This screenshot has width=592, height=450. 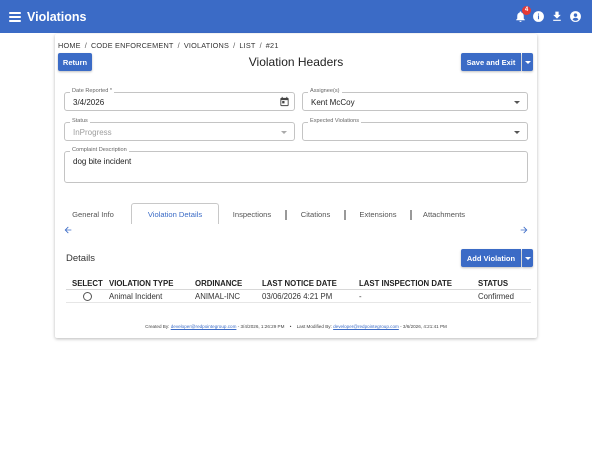 What do you see at coordinates (496, 296) in the screenshot?
I see `status-cell: Confirmed` at bounding box center [496, 296].